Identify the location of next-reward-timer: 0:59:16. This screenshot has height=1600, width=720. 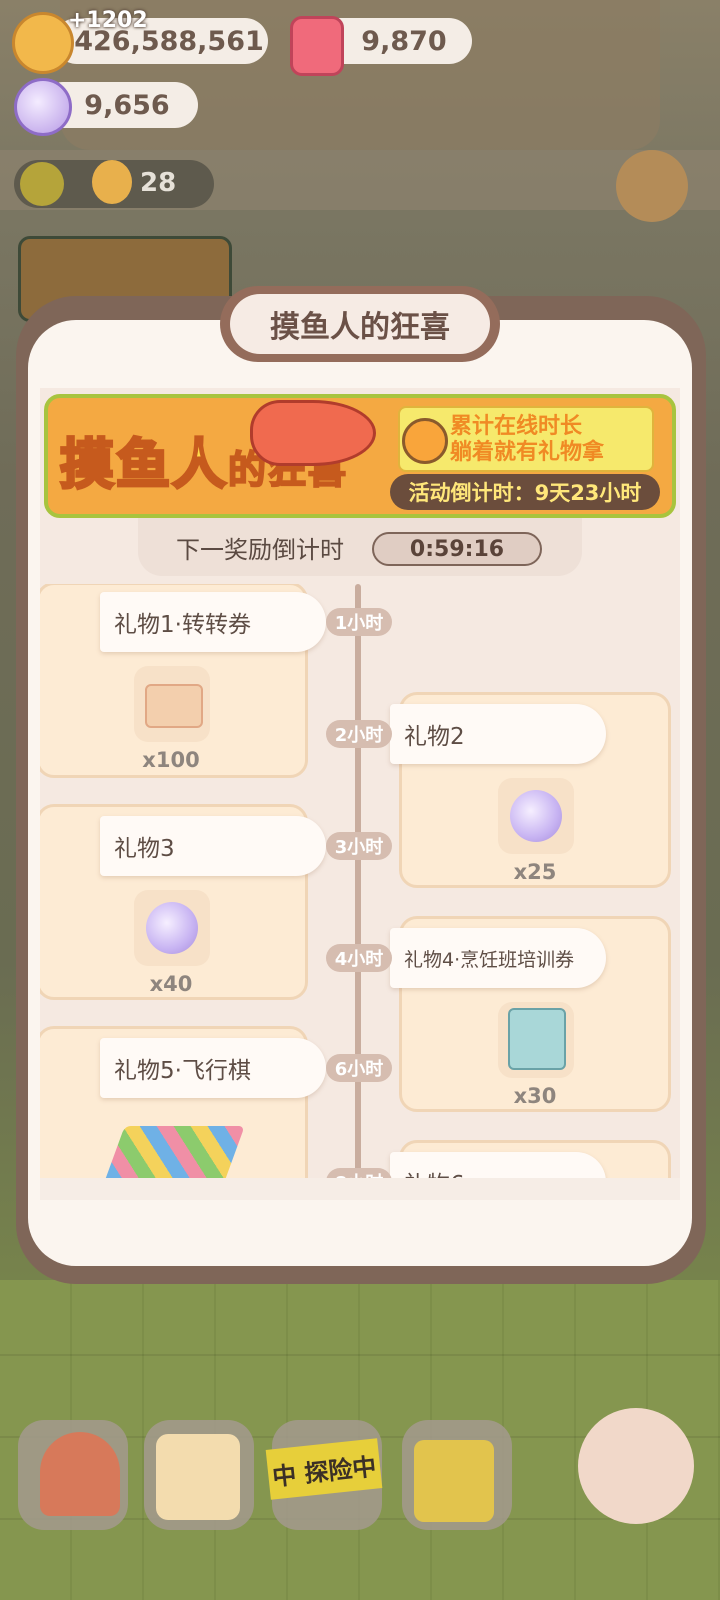
(457, 549).